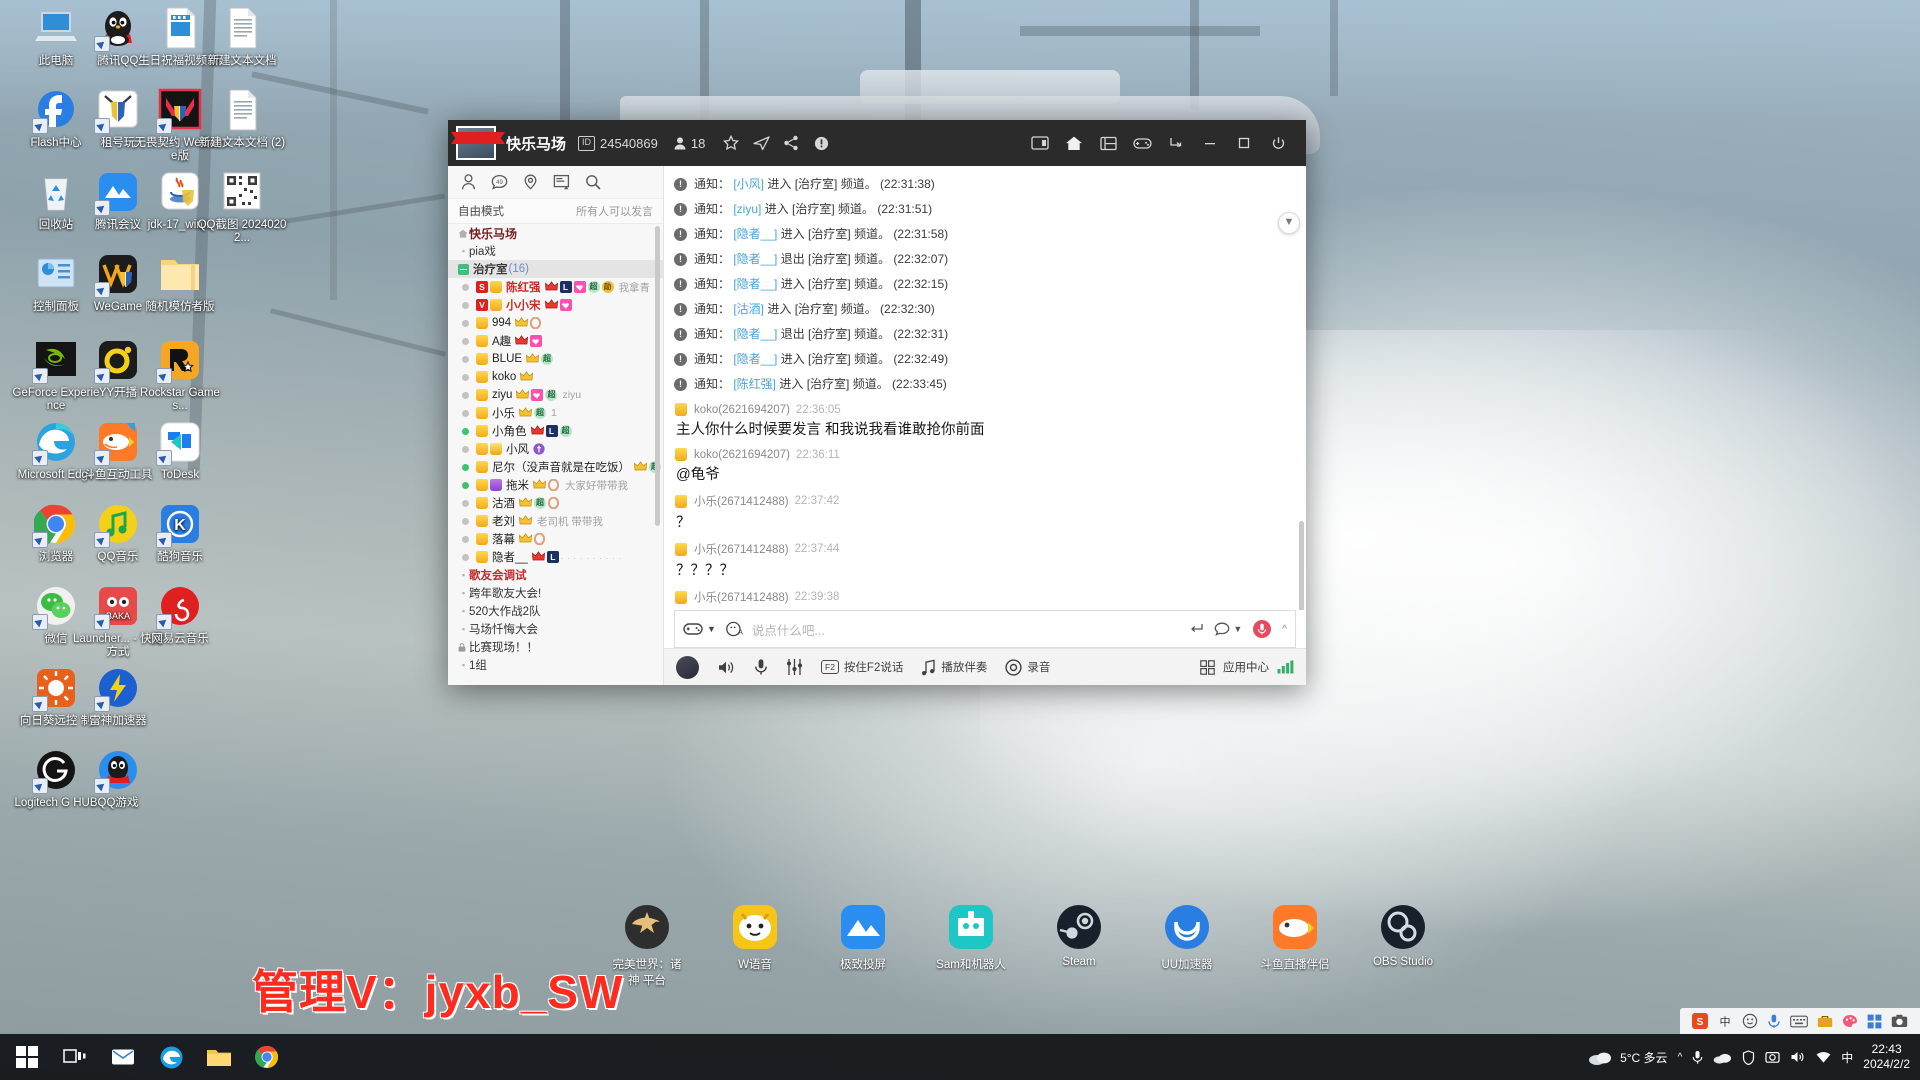 Image resolution: width=1920 pixels, height=1080 pixels. I want to click on channel-toolbar: 49, so click(555, 182).